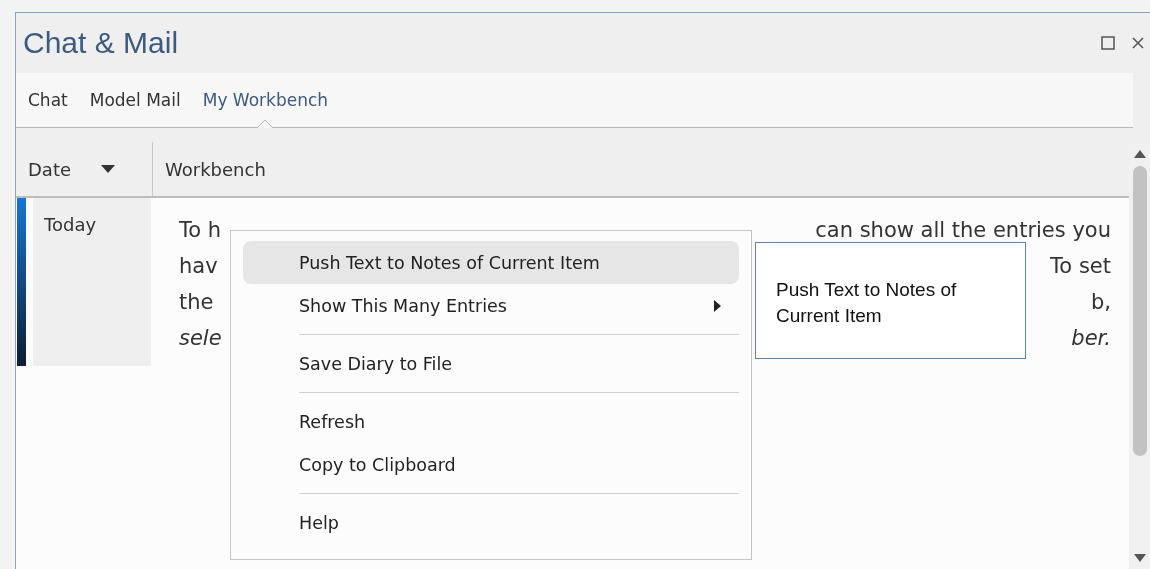 The height and width of the screenshot is (569, 1150). Describe the element at coordinates (1140, 154) in the screenshot. I see `scroll-up-icon` at that location.